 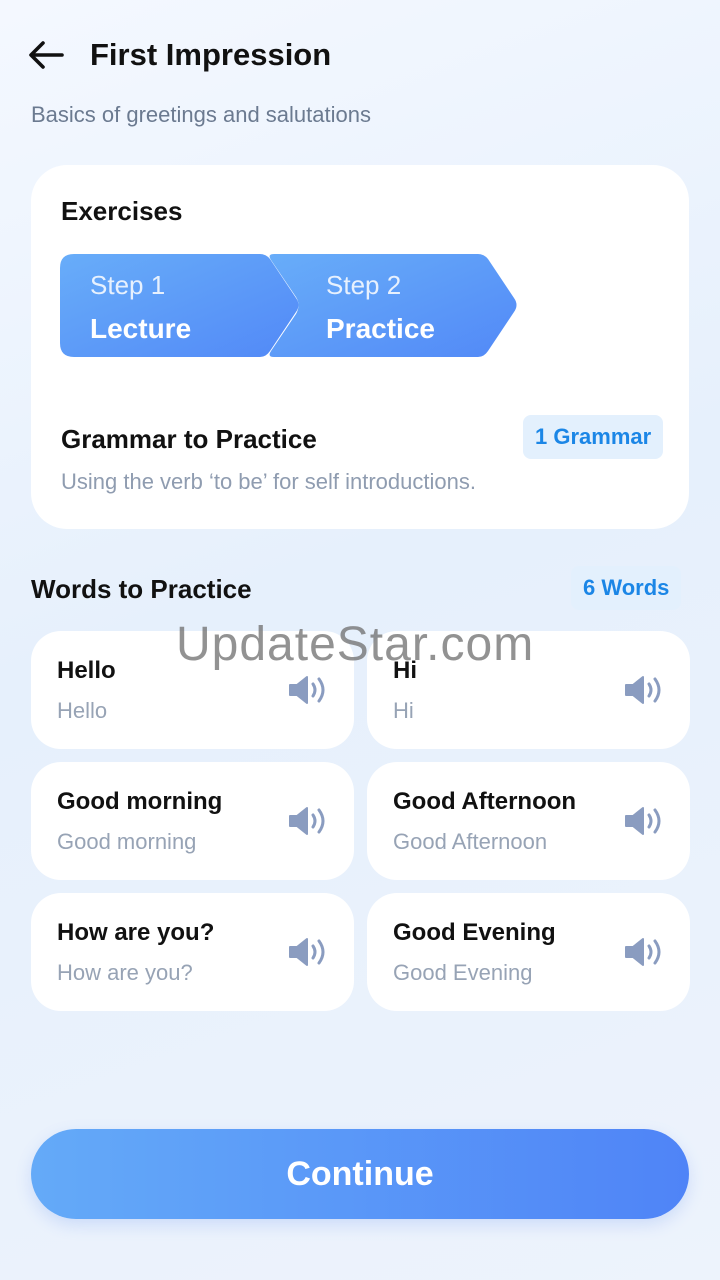 What do you see at coordinates (528, 952) in the screenshot?
I see `word-card: Good Evening Good Evening` at bounding box center [528, 952].